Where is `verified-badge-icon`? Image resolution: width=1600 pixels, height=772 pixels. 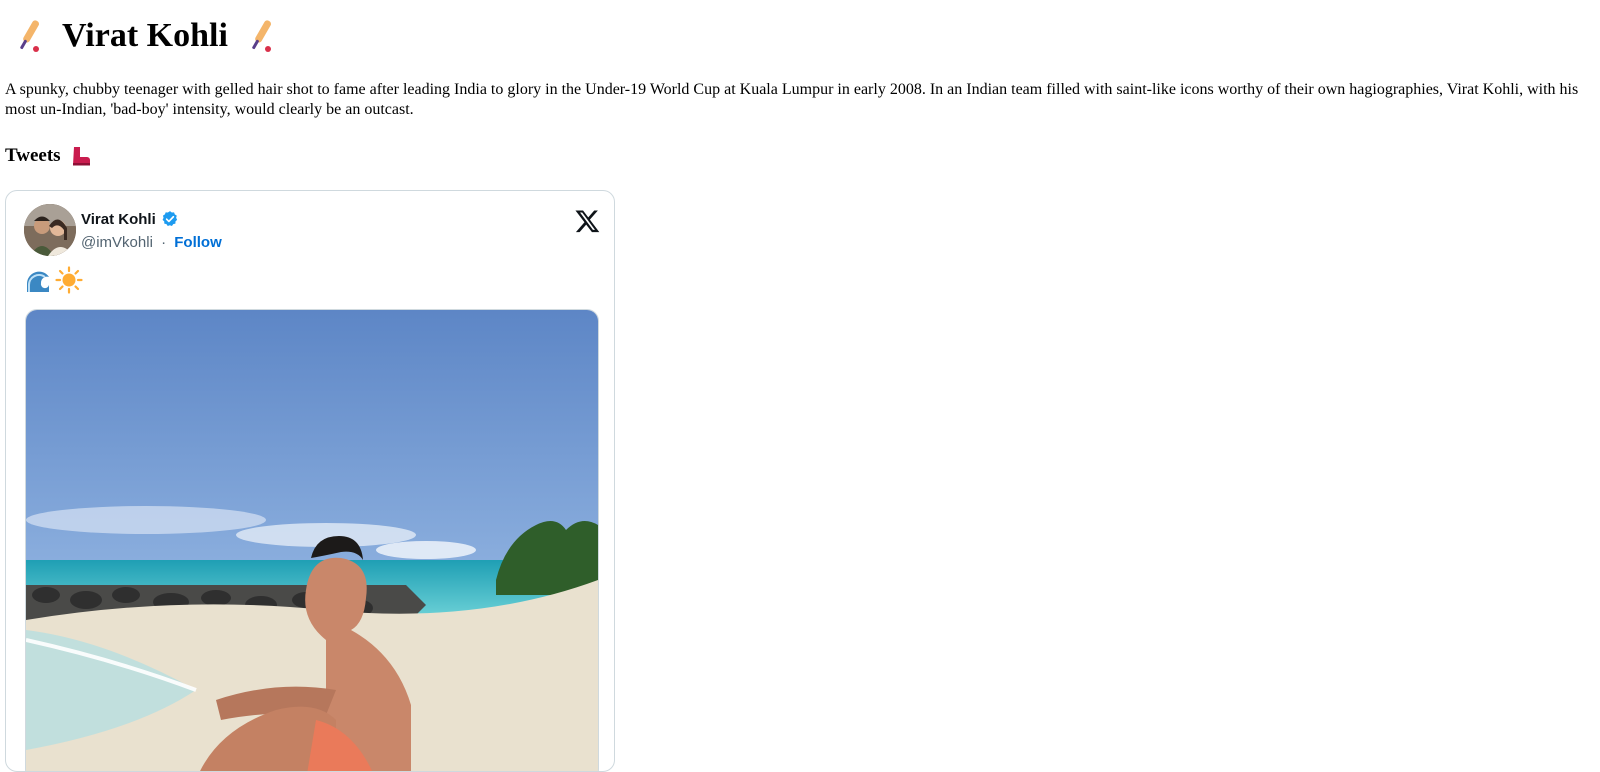 verified-badge-icon is located at coordinates (170, 219).